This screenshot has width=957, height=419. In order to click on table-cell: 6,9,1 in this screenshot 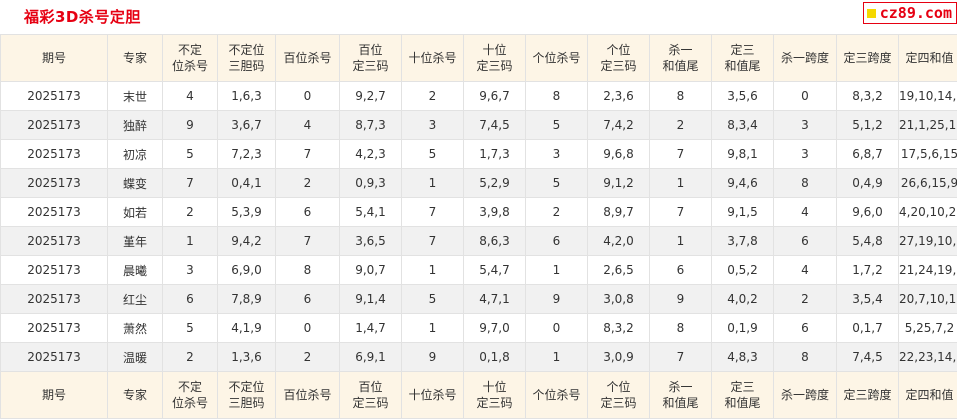, I will do `click(371, 357)`.